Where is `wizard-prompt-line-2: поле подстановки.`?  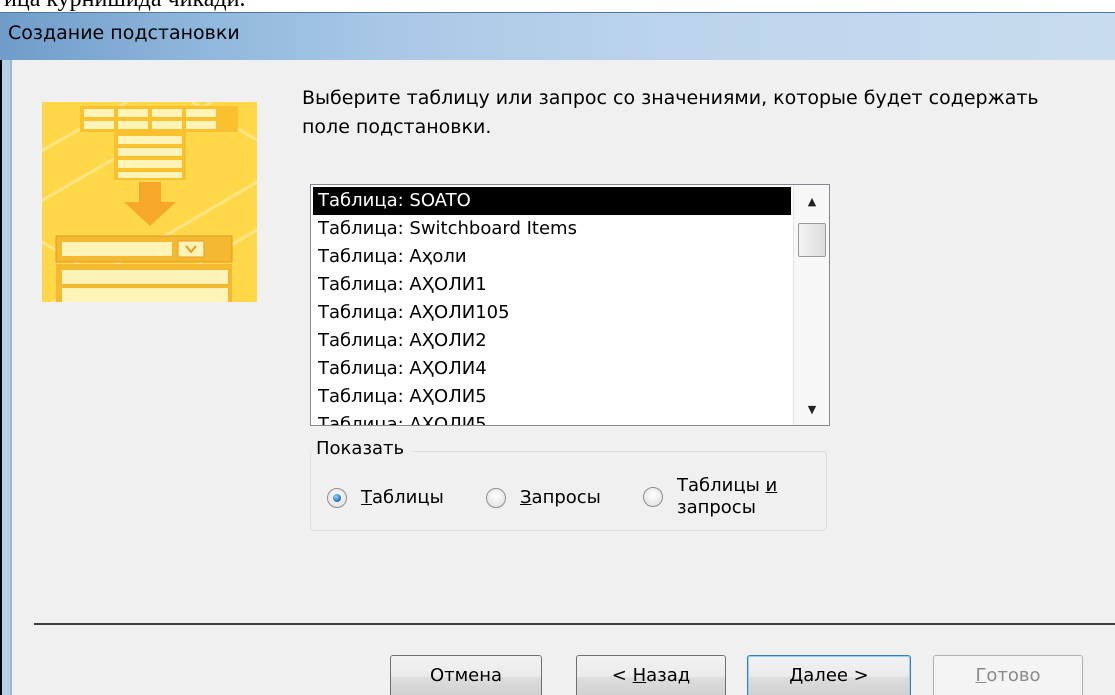 wizard-prompt-line-2: поле подстановки. is located at coordinates (397, 127).